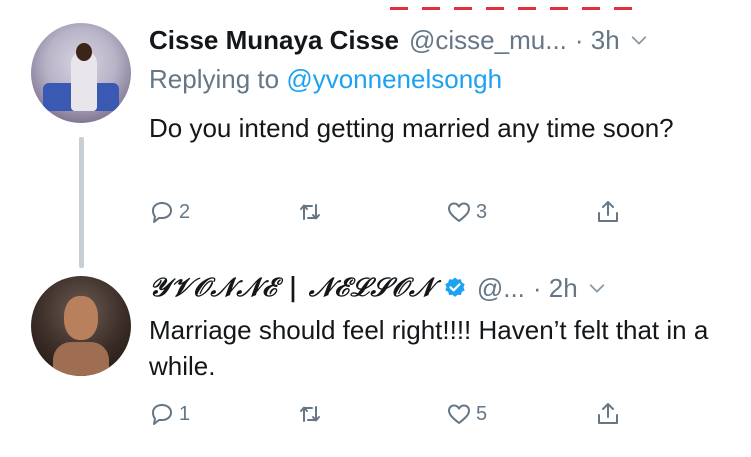  I want to click on timestamp: · 2h, so click(555, 288).